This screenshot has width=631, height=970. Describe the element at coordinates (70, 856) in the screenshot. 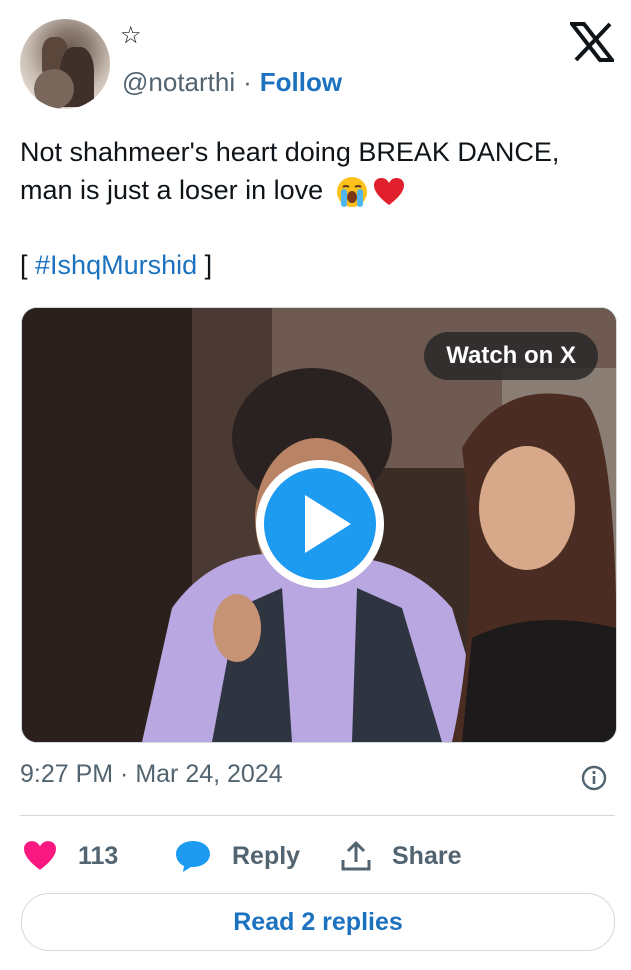

I see `like-button: 113` at that location.